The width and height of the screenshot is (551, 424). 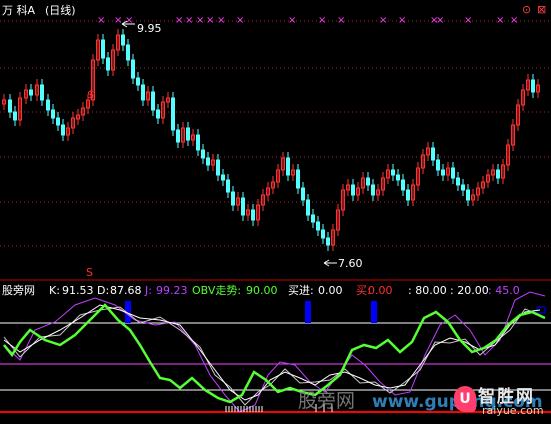 What do you see at coordinates (172, 290) in the screenshot?
I see `j-value: 99.23` at bounding box center [172, 290].